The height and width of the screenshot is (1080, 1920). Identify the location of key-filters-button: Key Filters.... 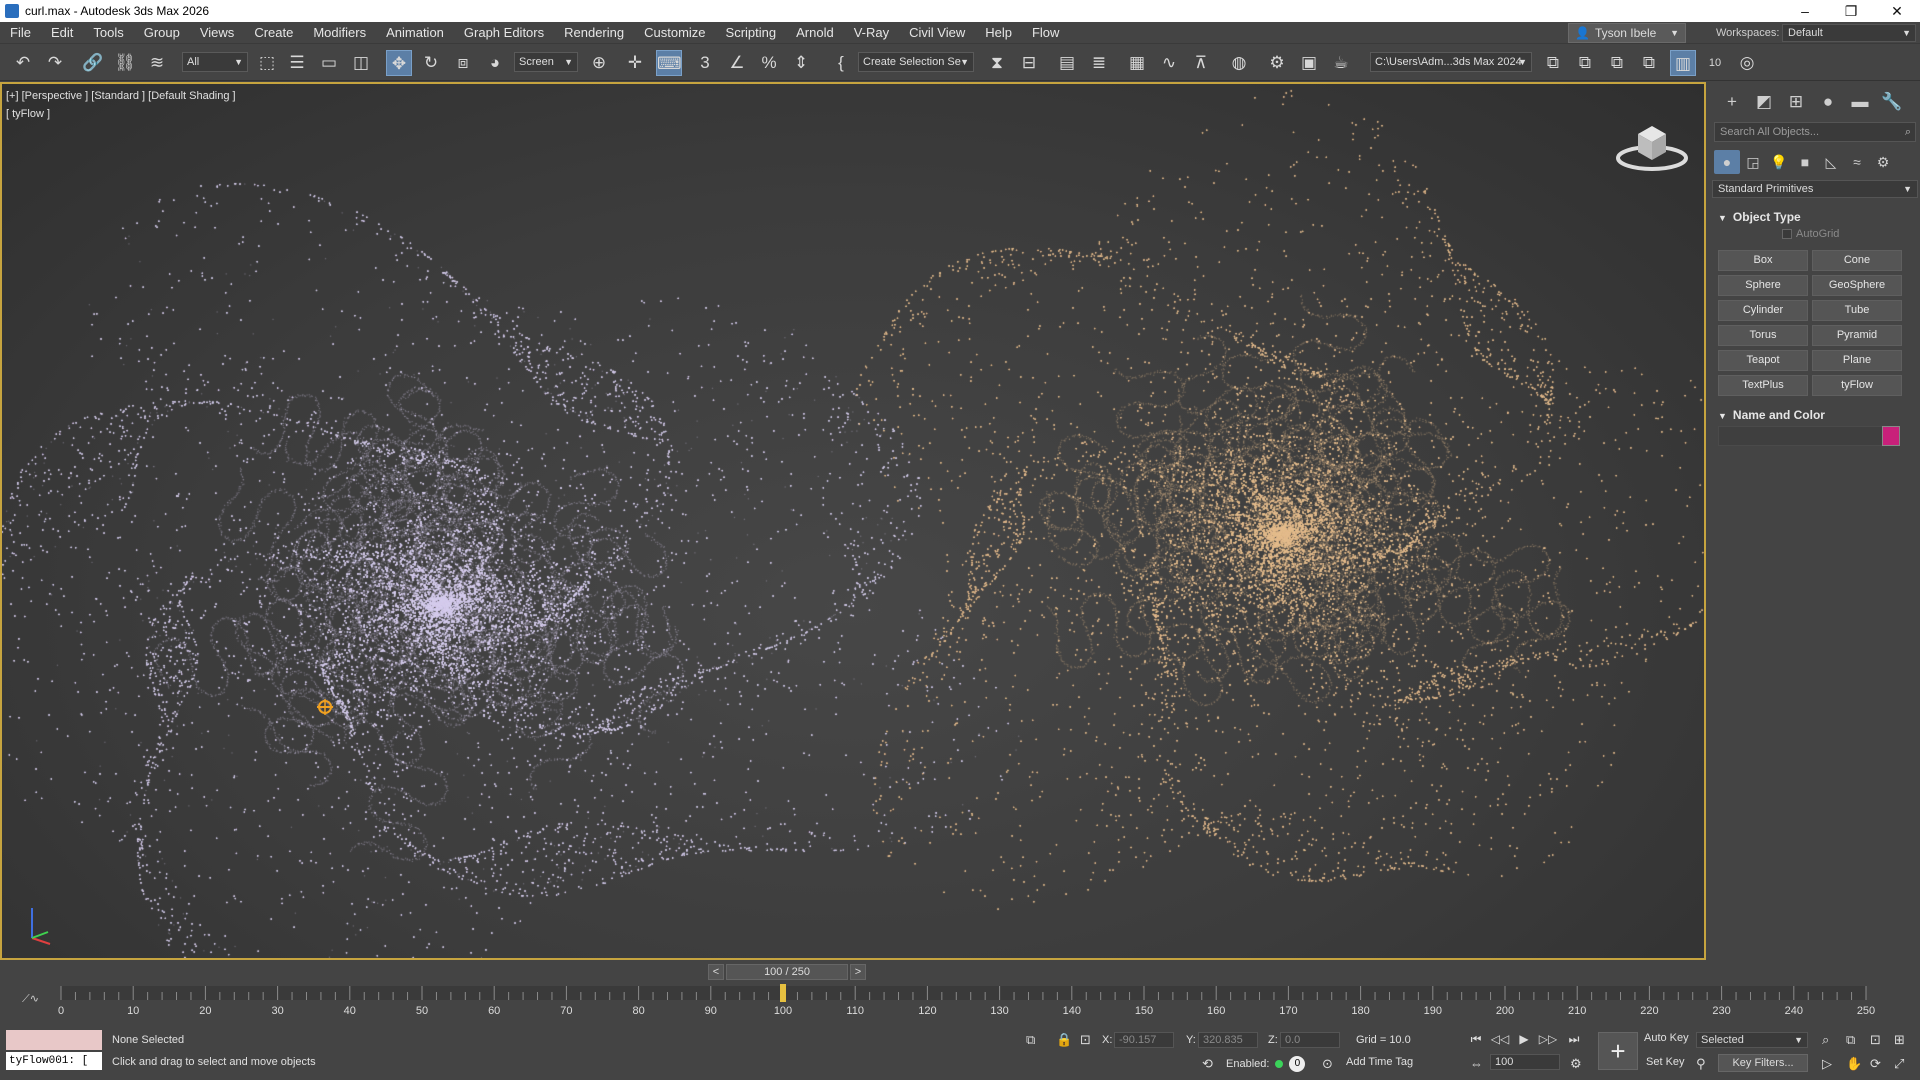
(1763, 1063).